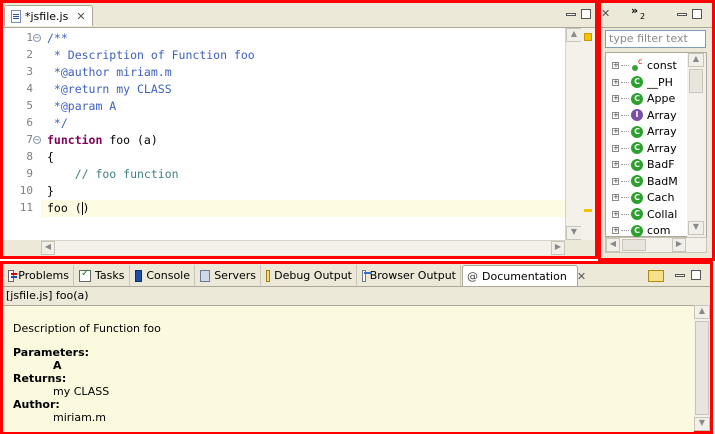  I want to click on bottom-minimize-icon, so click(680, 275).